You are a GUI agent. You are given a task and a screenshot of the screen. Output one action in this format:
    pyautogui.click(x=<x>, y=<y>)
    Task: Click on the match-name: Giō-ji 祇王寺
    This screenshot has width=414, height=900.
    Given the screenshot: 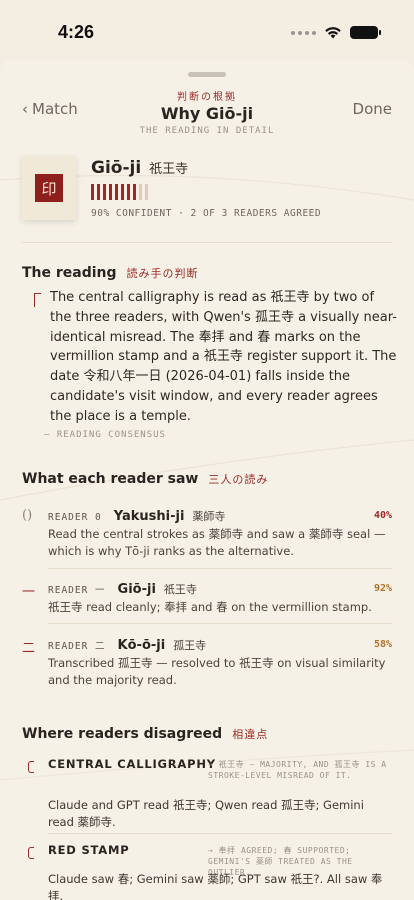 What is the action you would take?
    pyautogui.click(x=139, y=168)
    